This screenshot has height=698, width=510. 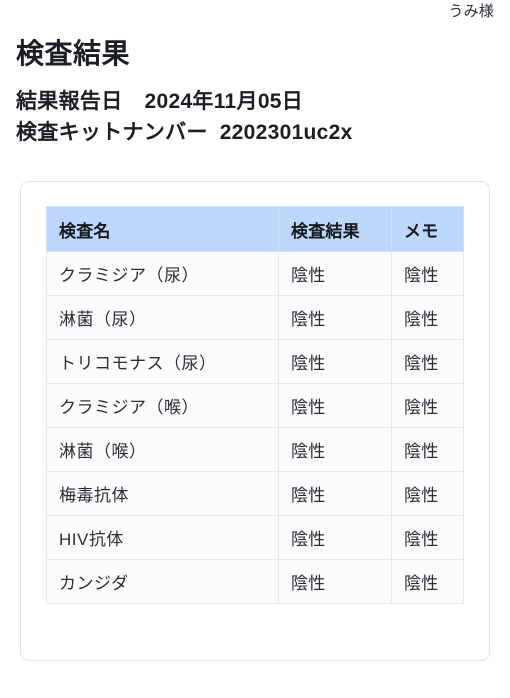 I want to click on cell-test-name: クラミジア（尿）, so click(x=162, y=273).